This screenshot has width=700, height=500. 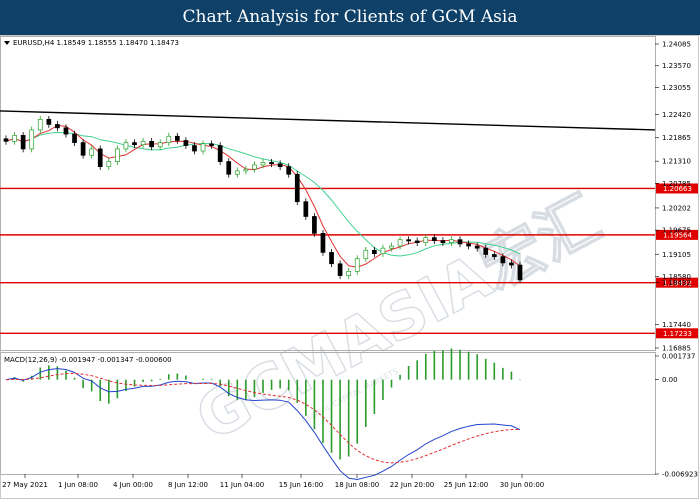 What do you see at coordinates (676, 138) in the screenshot?
I see `price-tick-label: 1.21865` at bounding box center [676, 138].